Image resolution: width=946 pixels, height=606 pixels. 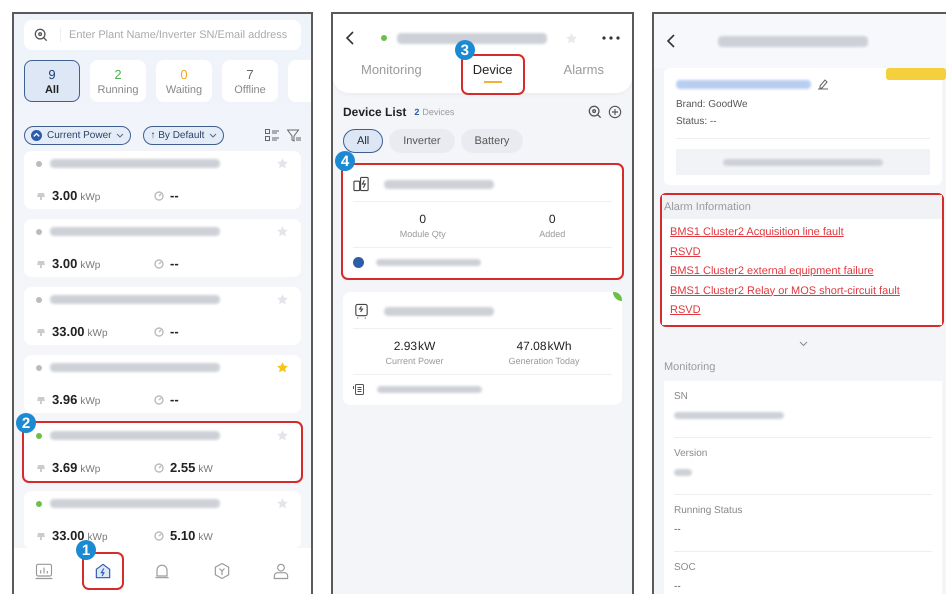 What do you see at coordinates (544, 361) in the screenshot?
I see `stat-label: Generation Today` at bounding box center [544, 361].